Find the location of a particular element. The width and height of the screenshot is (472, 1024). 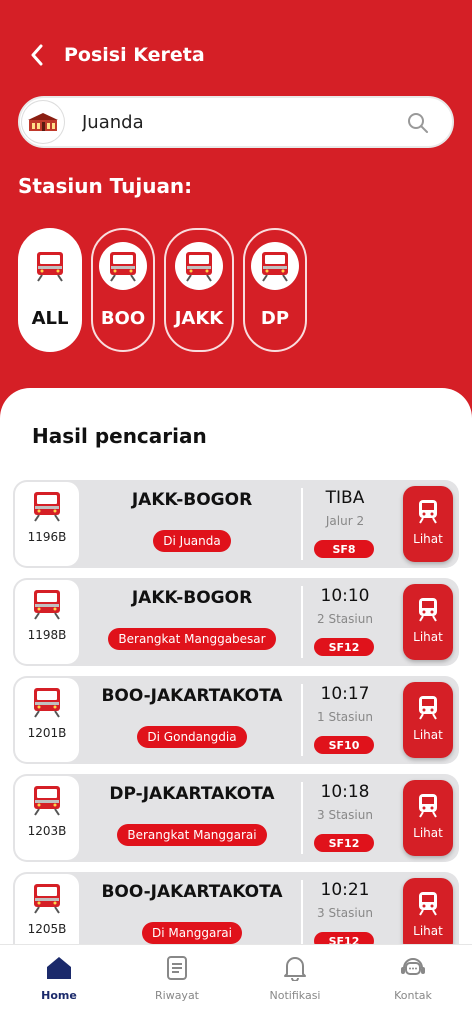

nav-label: Home is located at coordinates (59, 995).